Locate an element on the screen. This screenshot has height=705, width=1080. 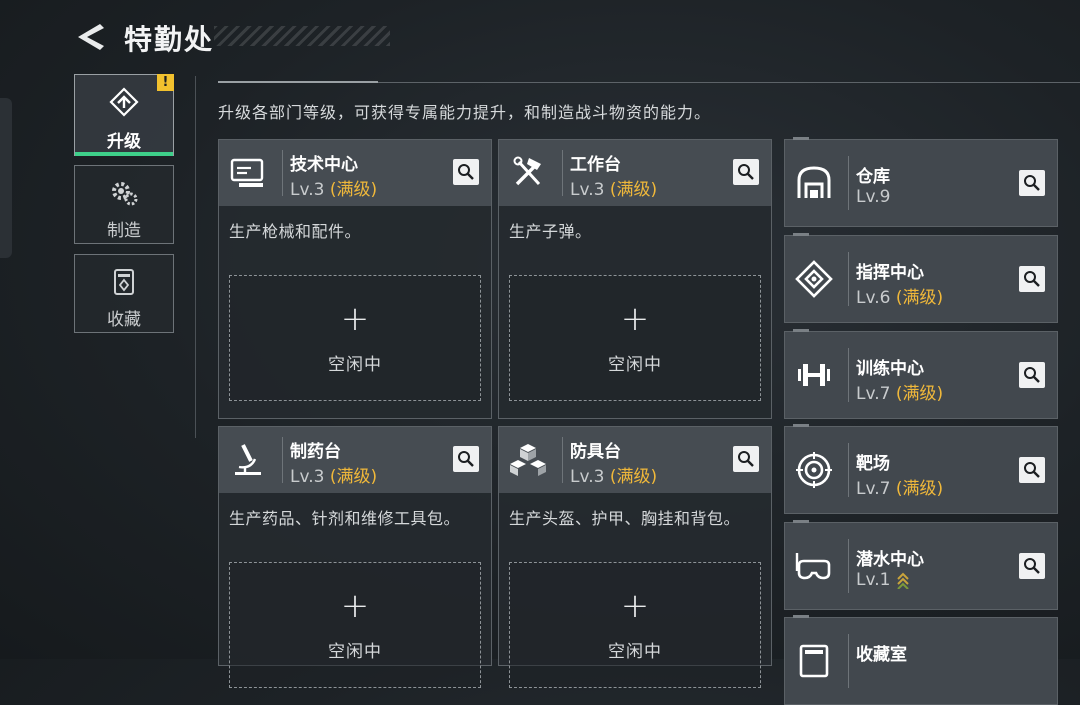
card-tech-center: 技术中心 Lv.3 (满级) 生产枪械和配件。 + 空闲中 is located at coordinates (355, 279).